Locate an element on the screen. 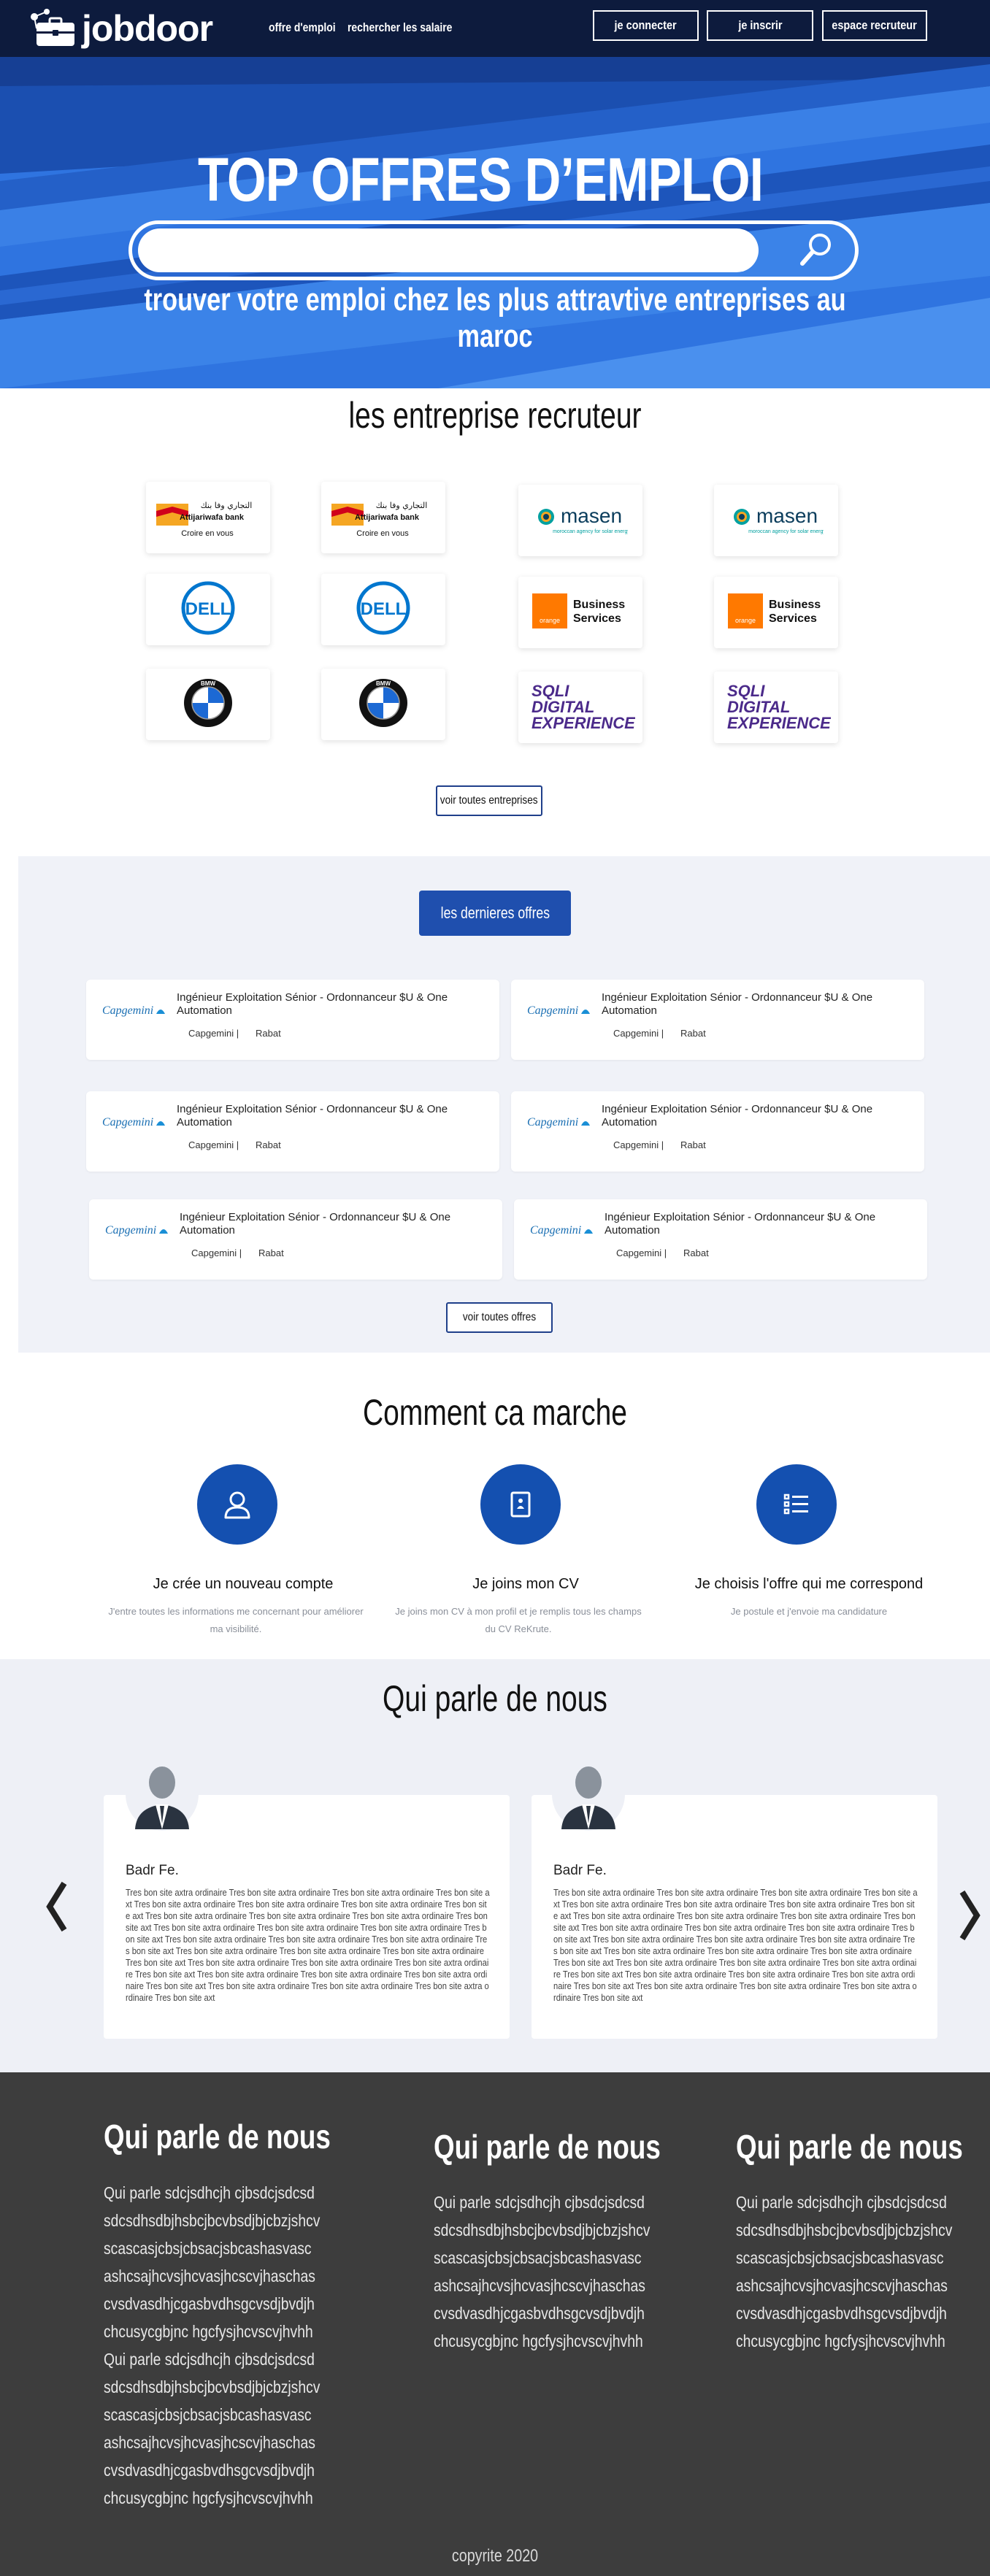 The image size is (990, 2576). brand-logo: jobdoor is located at coordinates (120, 28).